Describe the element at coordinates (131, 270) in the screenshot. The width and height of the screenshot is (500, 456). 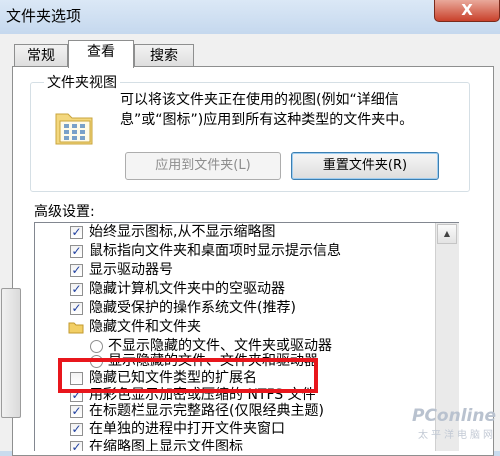
I see `list-item-label: 显示驱动器号` at that location.